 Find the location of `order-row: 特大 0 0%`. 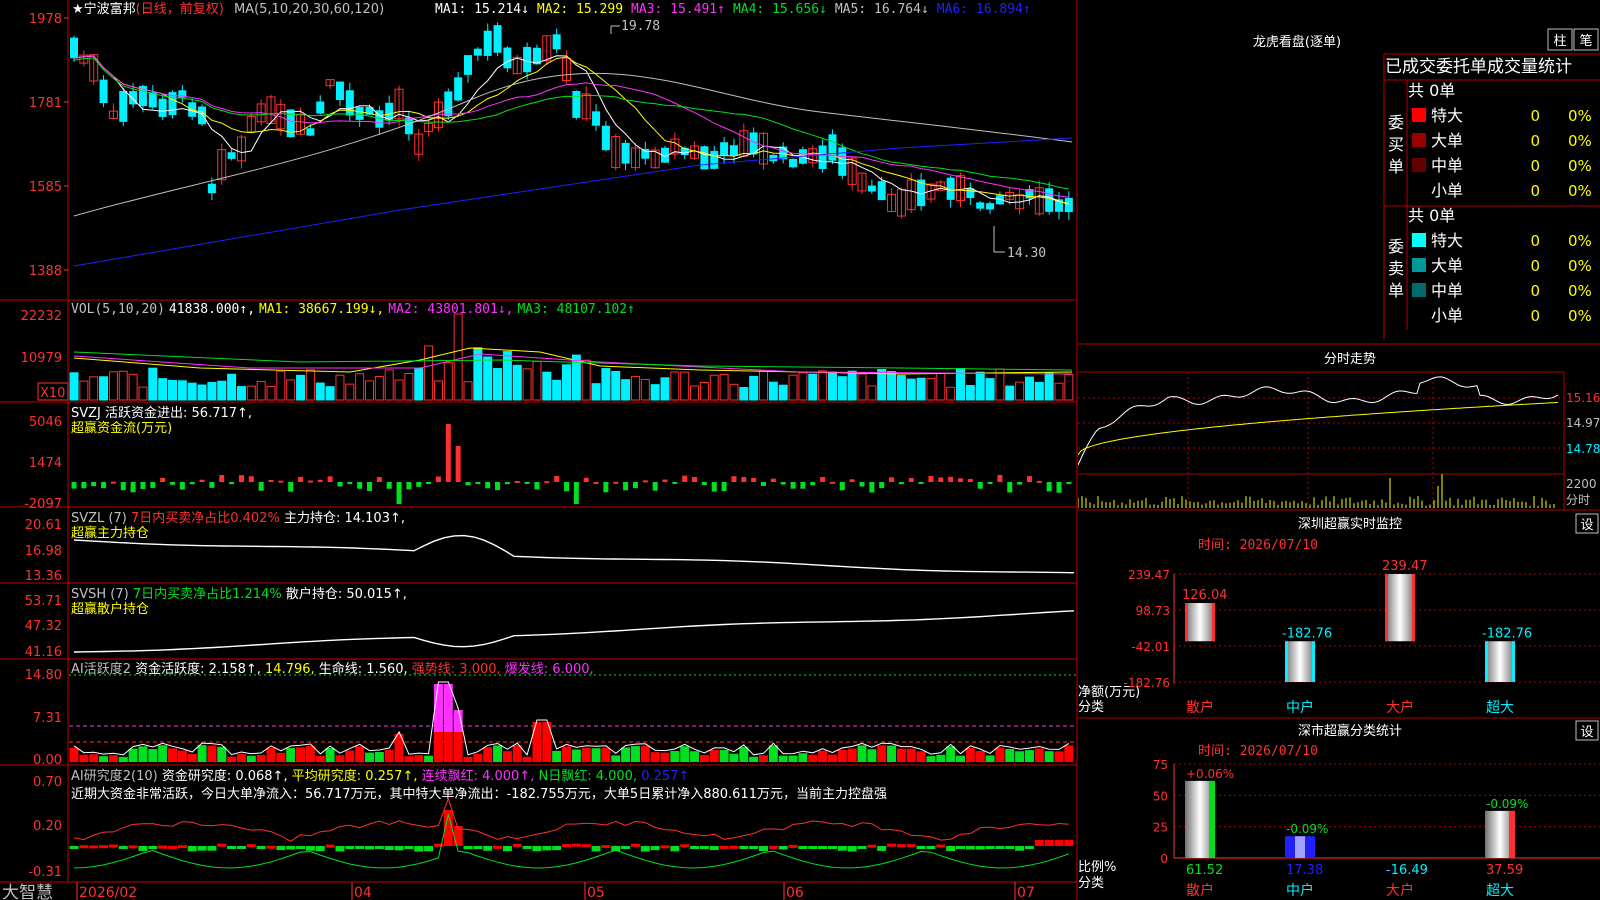

order-row: 特大 0 0% is located at coordinates (1502, 240).